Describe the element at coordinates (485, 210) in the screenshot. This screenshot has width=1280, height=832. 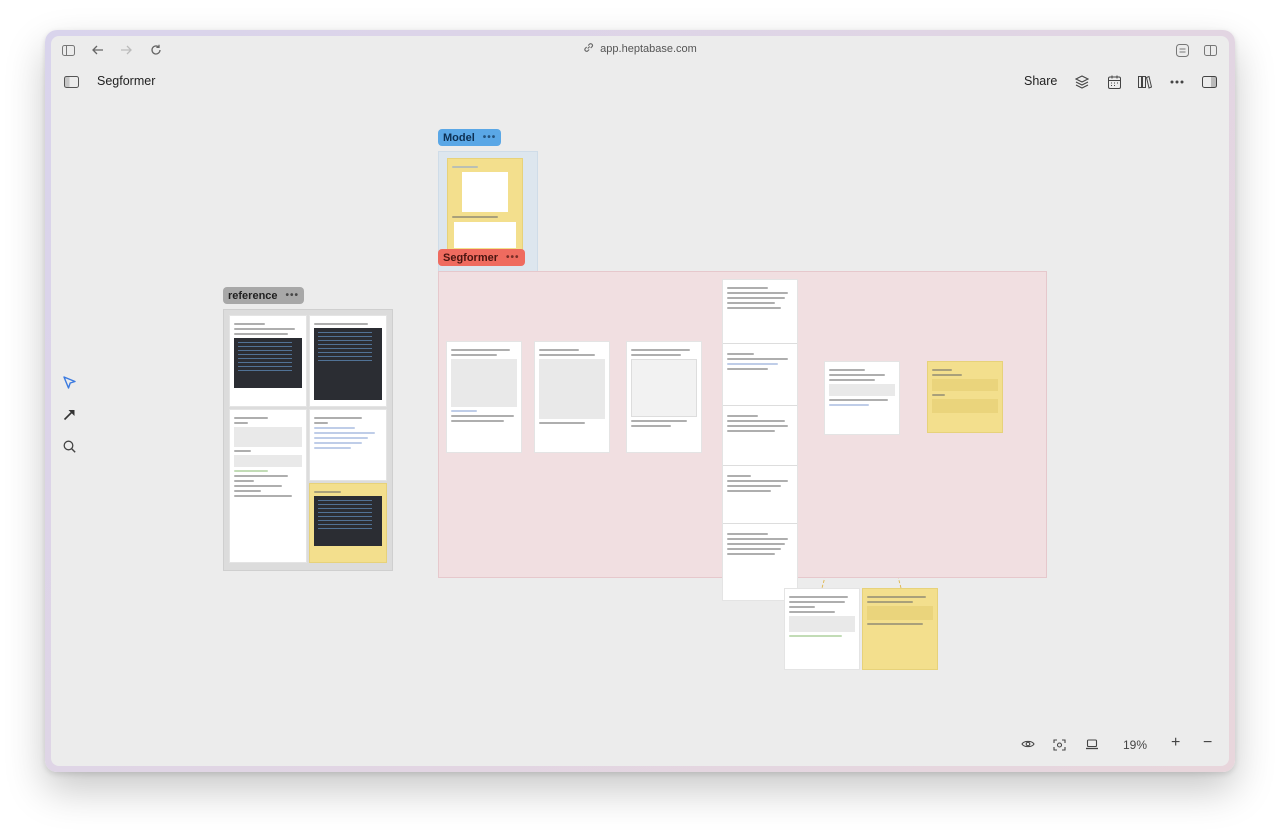
I see `model-card` at that location.